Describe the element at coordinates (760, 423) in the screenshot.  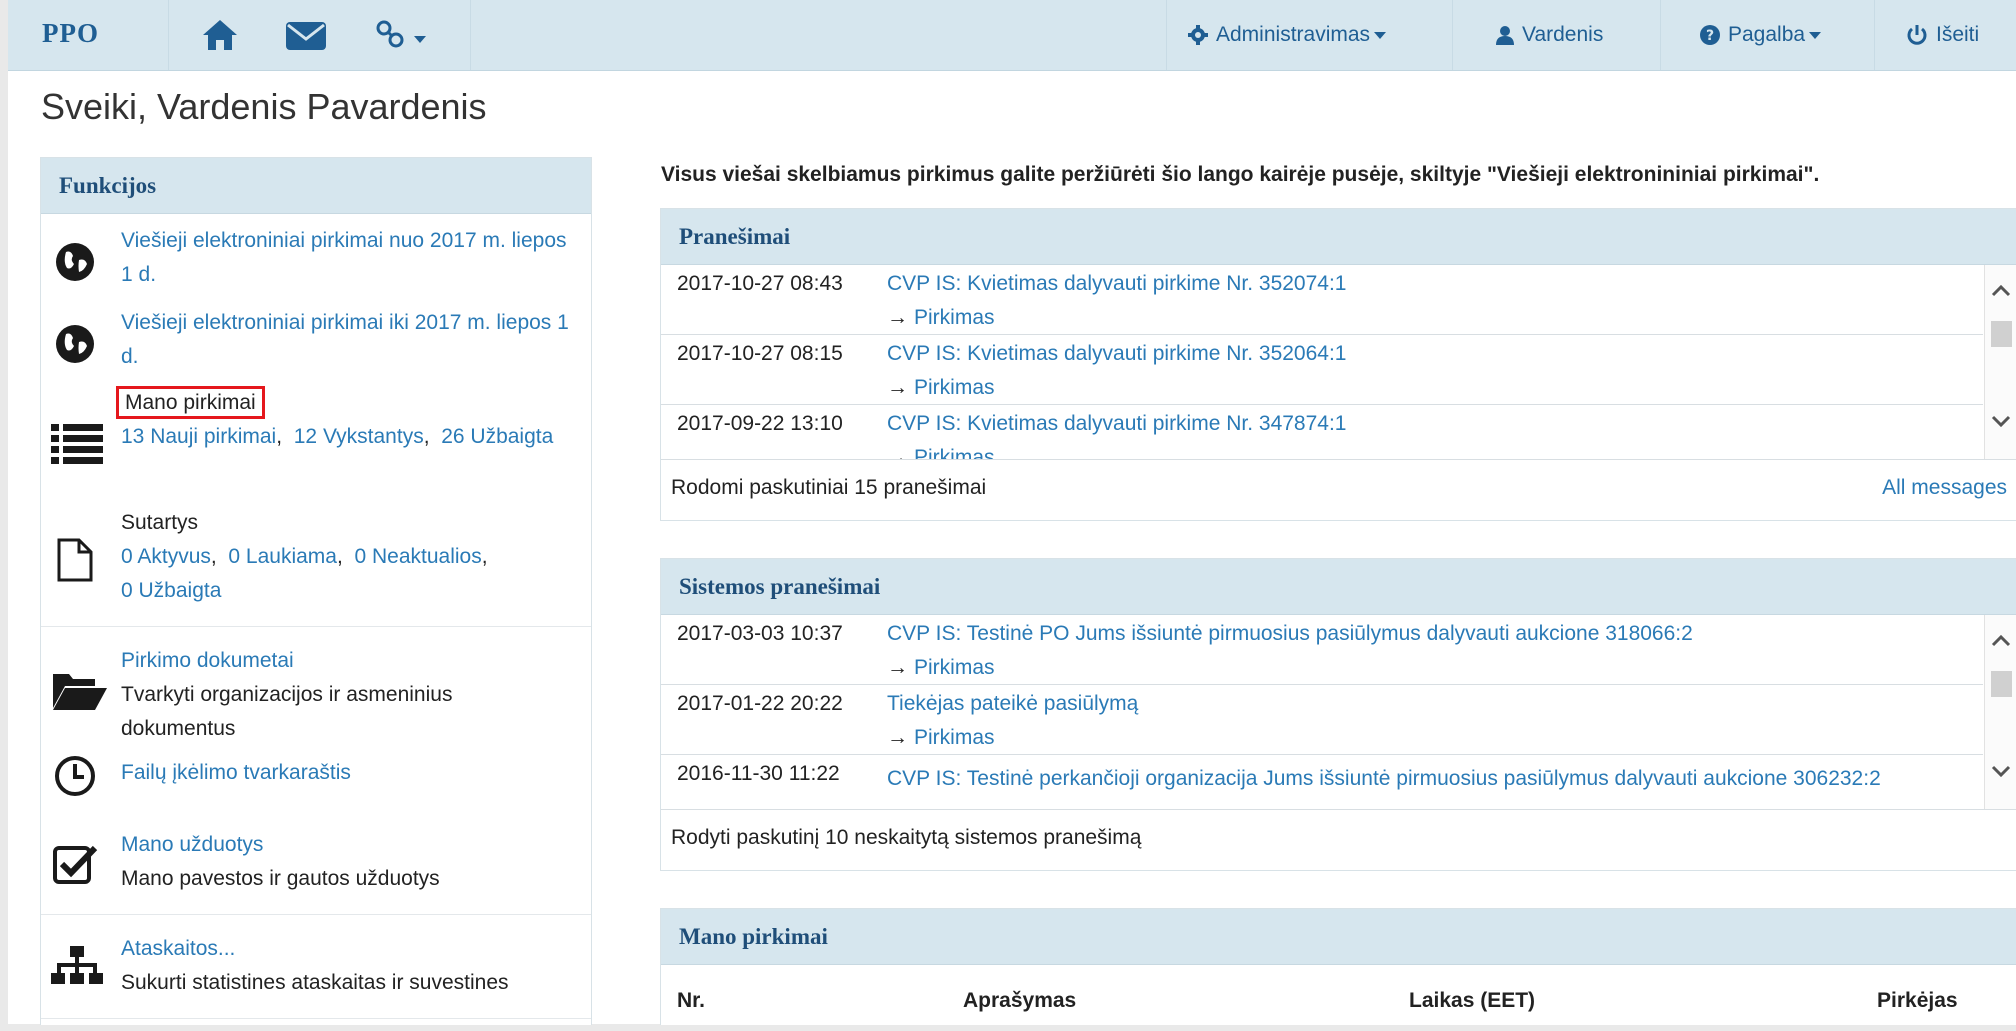
I see `notification-date: 2017-09-22 13:10` at that location.